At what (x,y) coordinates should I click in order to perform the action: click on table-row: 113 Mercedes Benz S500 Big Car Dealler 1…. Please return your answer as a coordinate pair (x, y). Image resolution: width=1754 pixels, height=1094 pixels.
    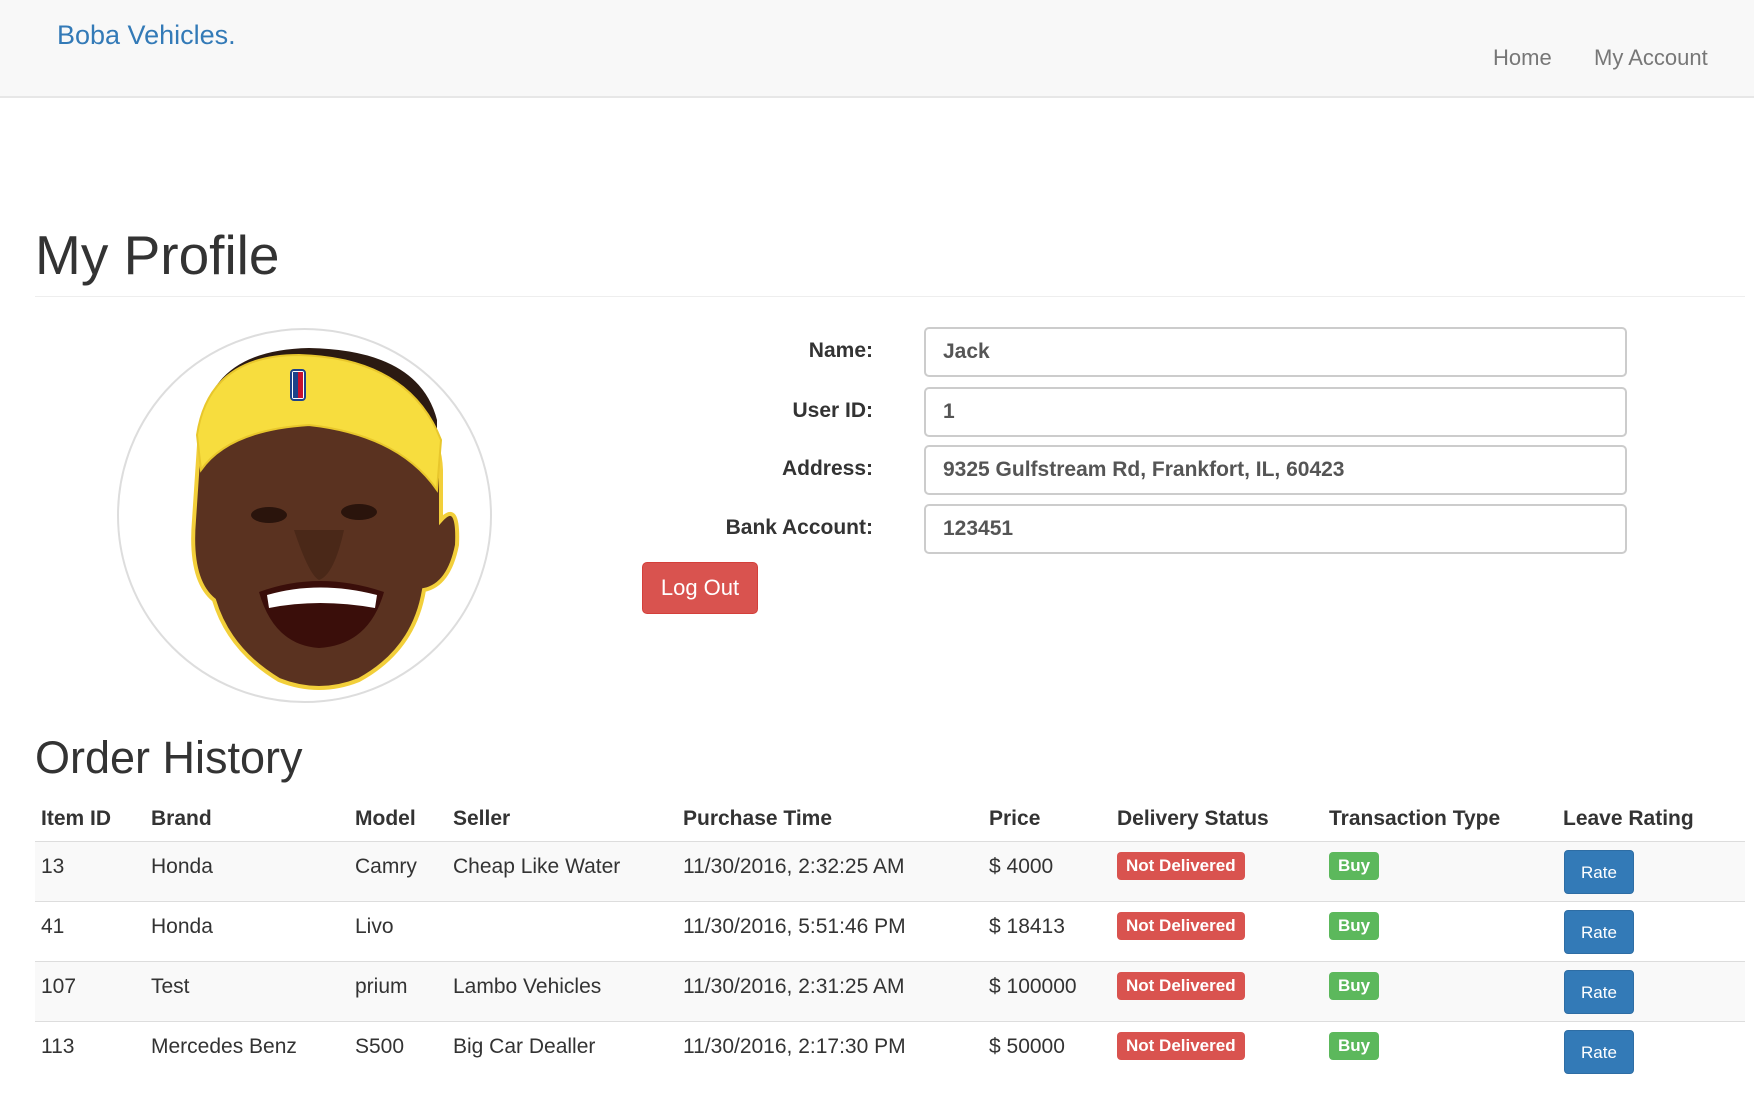
    Looking at the image, I should click on (890, 1052).